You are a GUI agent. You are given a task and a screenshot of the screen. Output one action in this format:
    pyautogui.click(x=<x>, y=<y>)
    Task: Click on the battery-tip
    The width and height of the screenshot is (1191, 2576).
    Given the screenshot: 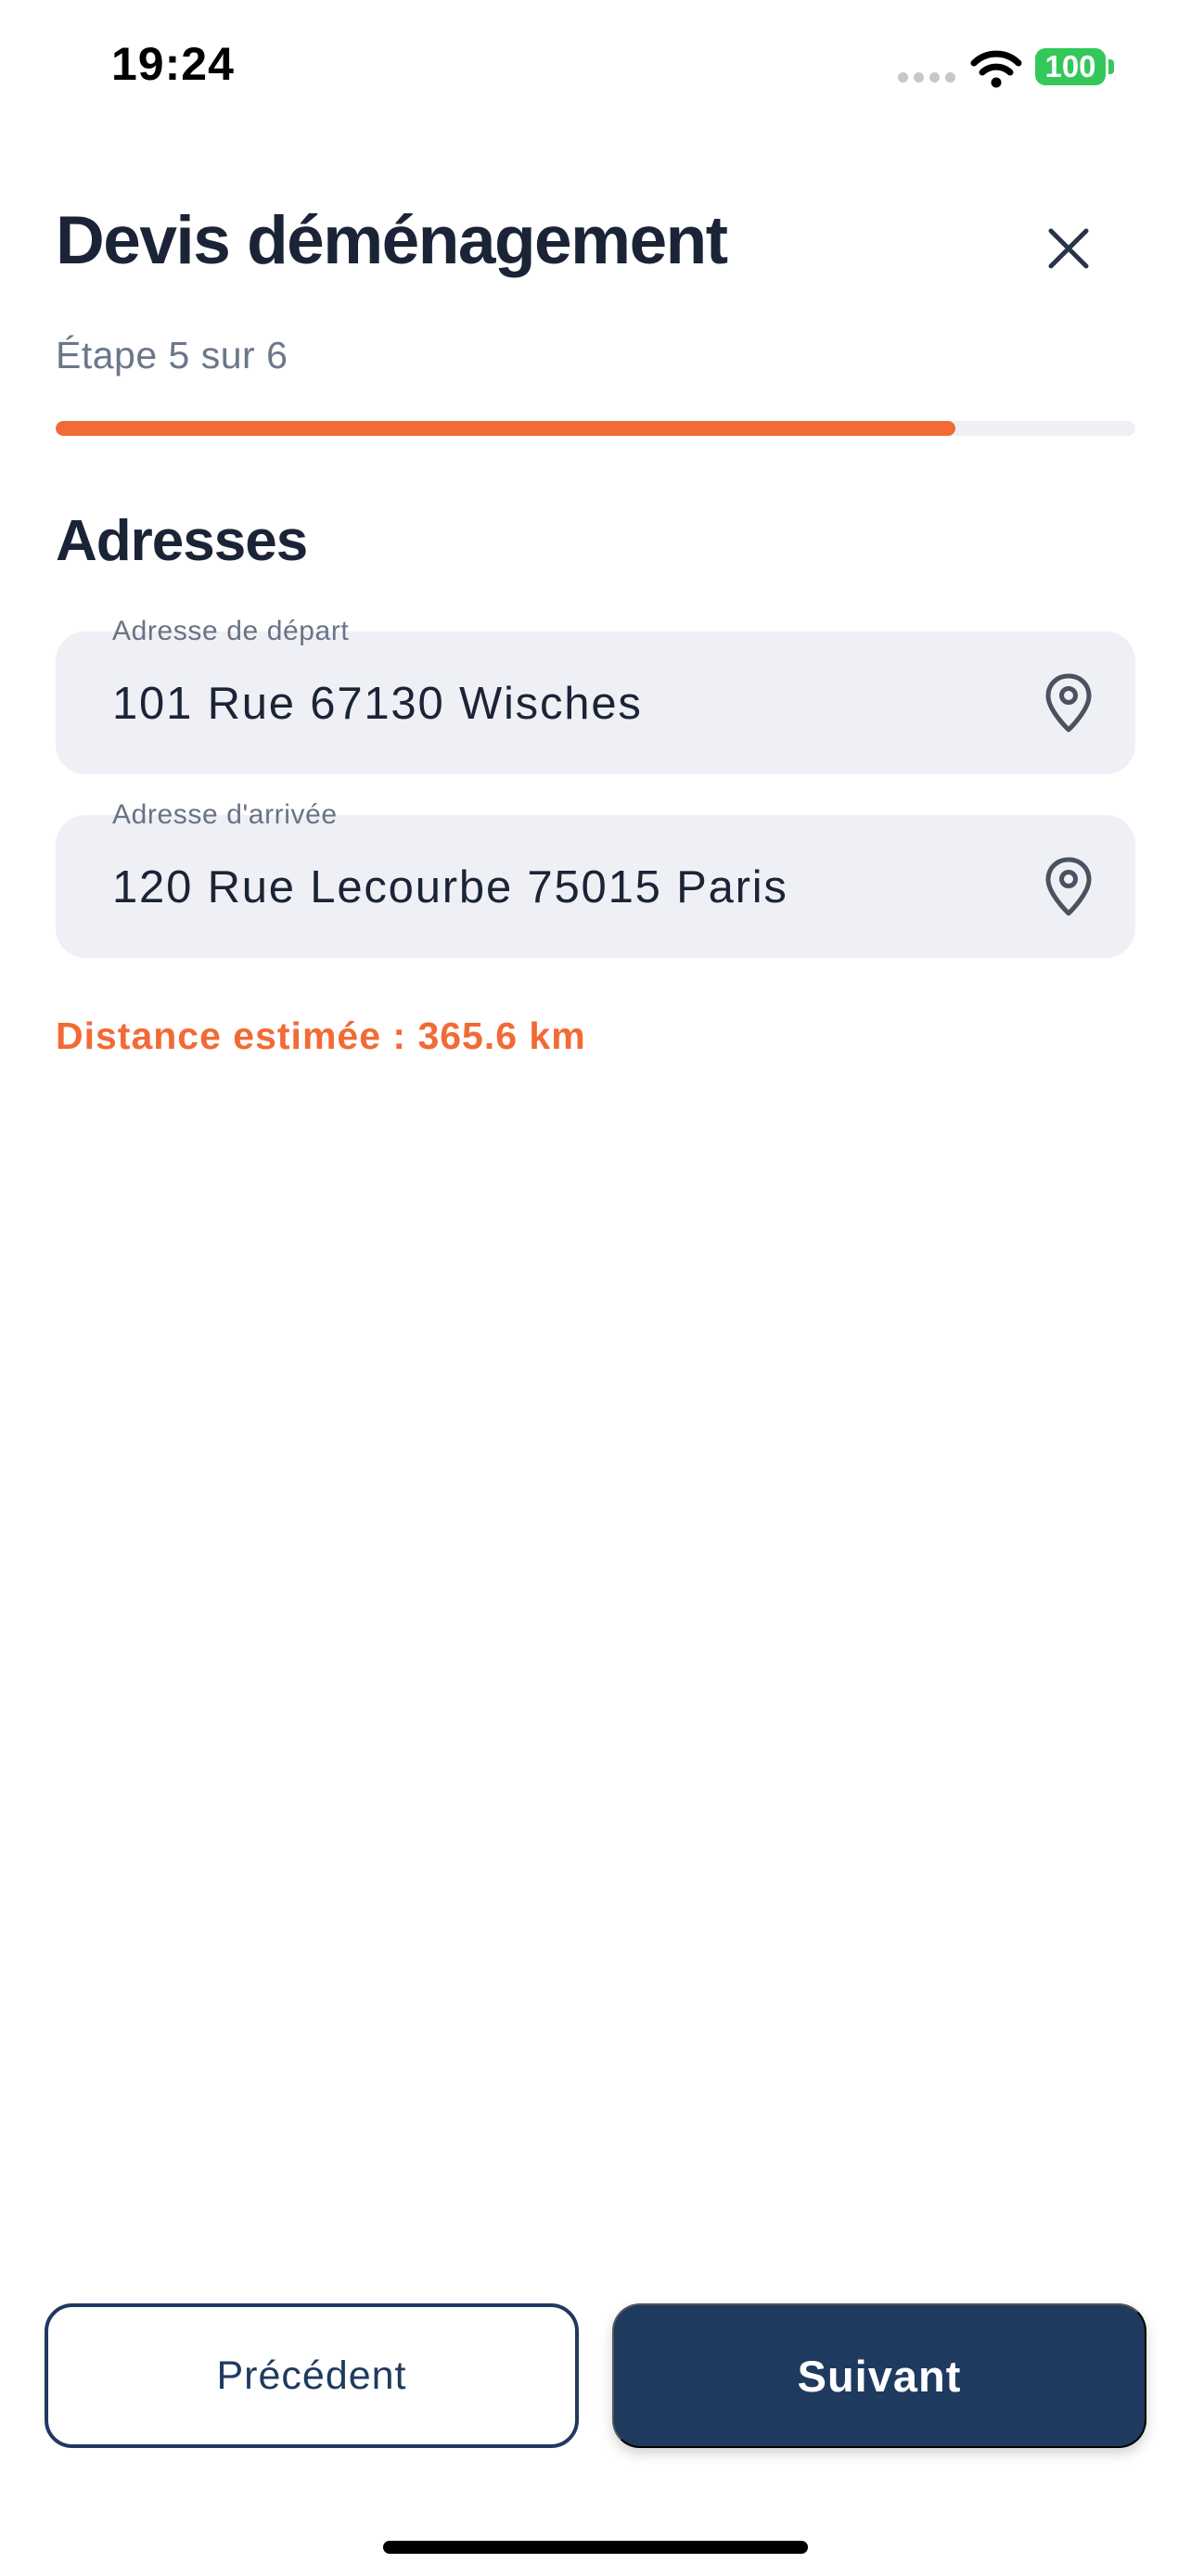 What is the action you would take?
    pyautogui.click(x=1111, y=66)
    